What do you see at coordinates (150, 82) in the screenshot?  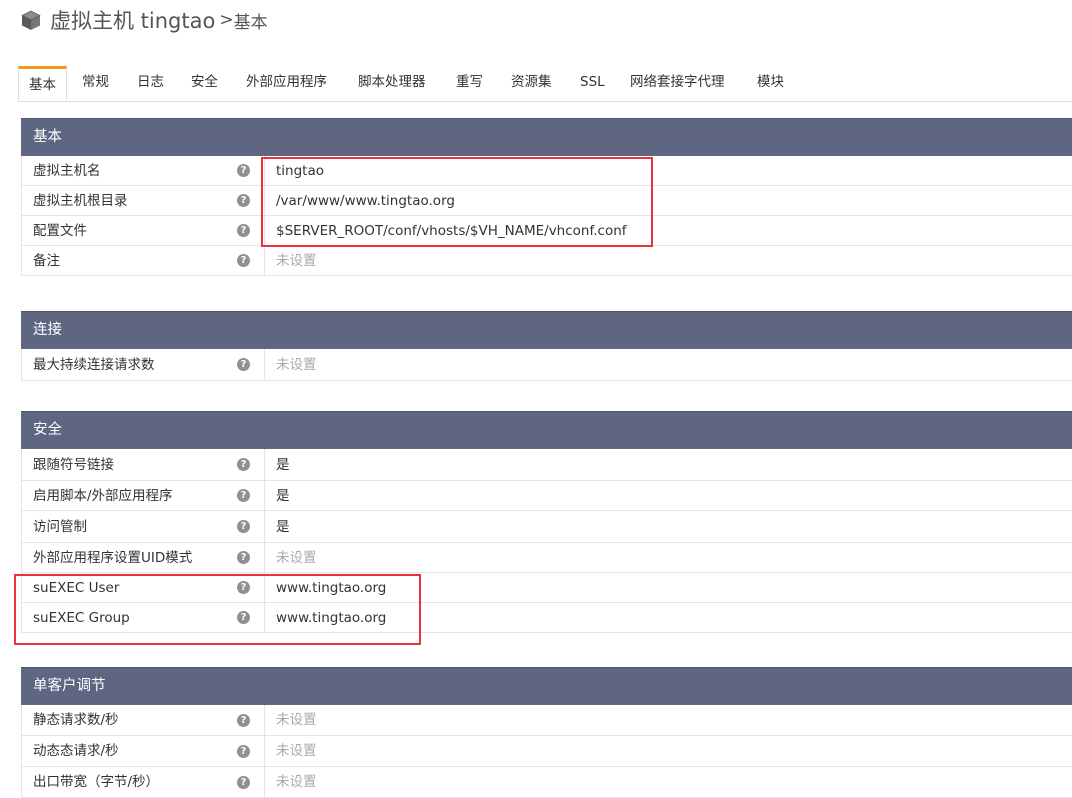 I see `tab-log: 日志` at bounding box center [150, 82].